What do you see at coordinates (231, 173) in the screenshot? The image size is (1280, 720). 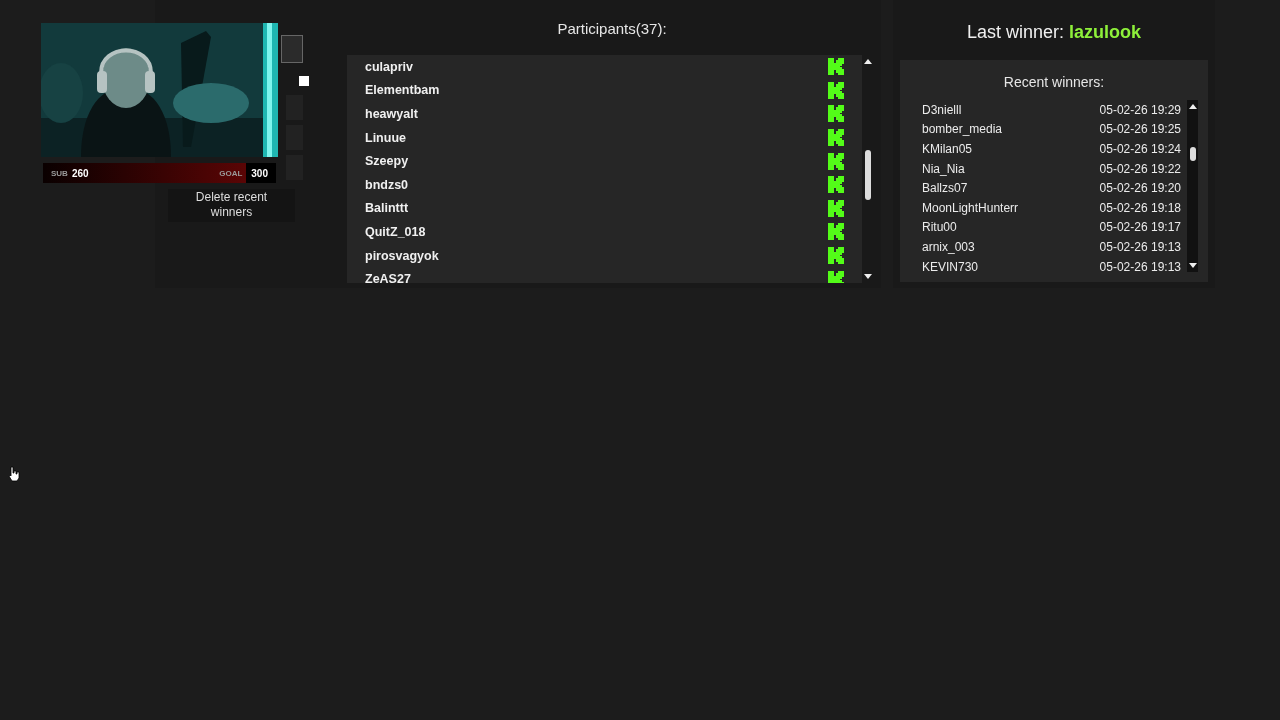 I see `goal-label: GOAL` at bounding box center [231, 173].